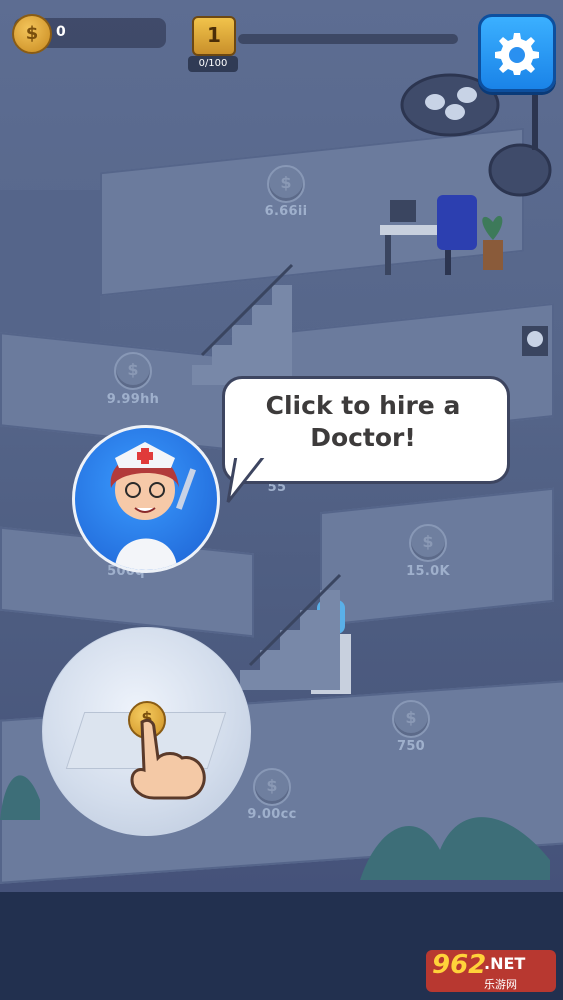  I want to click on pointing-hand-icon, so click(168, 759).